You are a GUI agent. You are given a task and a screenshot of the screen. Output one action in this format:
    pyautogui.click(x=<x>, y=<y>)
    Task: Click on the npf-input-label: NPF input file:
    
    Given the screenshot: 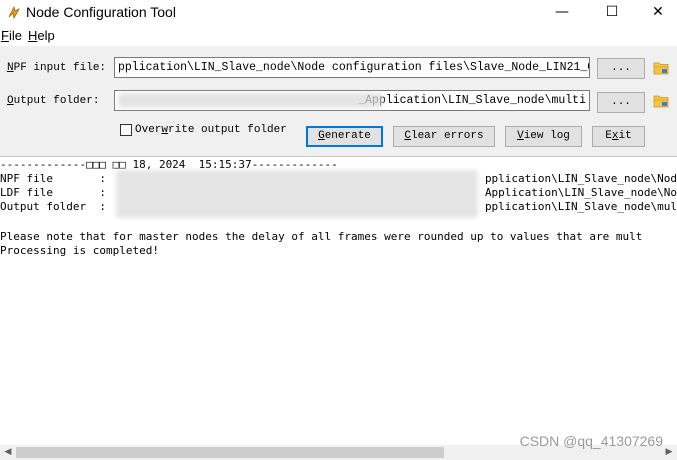 What is the action you would take?
    pyautogui.click(x=57, y=68)
    